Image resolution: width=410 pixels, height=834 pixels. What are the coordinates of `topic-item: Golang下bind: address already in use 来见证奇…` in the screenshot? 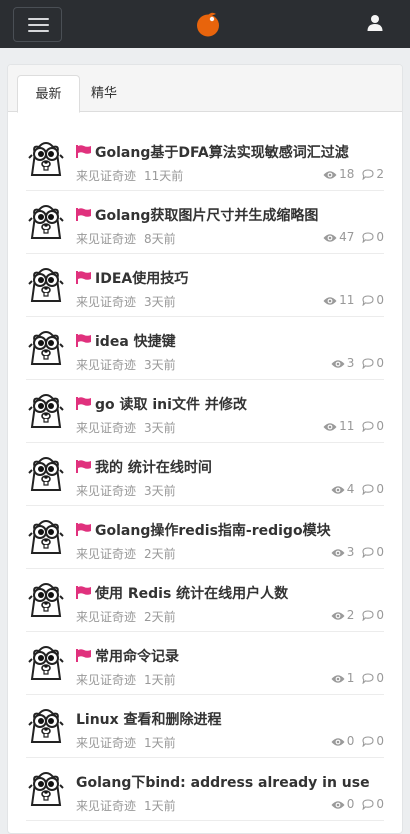 It's located at (205, 789).